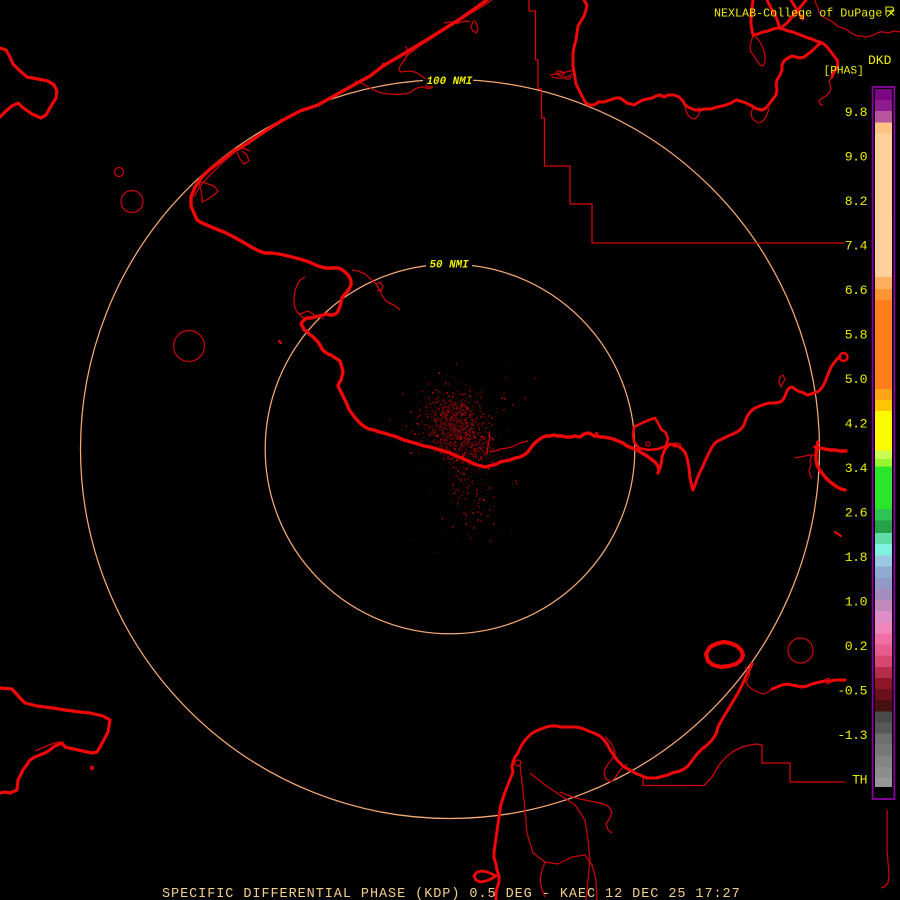  I want to click on svg-text: 9.8, so click(856, 112).